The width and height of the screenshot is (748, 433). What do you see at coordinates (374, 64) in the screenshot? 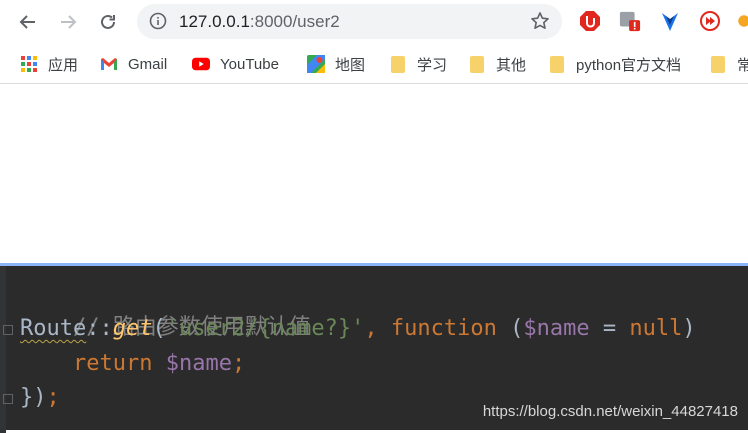
I see `bookmarks-bar: 应用 Gmail YouTube 地图 学习 其他 python官方文档 常` at bounding box center [374, 64].